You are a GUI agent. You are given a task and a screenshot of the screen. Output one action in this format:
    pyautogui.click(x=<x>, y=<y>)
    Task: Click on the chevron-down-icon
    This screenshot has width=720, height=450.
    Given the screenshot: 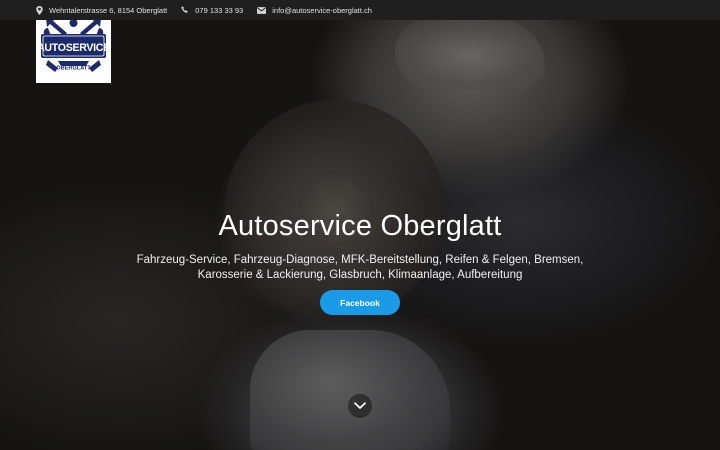 What is the action you would take?
    pyautogui.click(x=360, y=406)
    